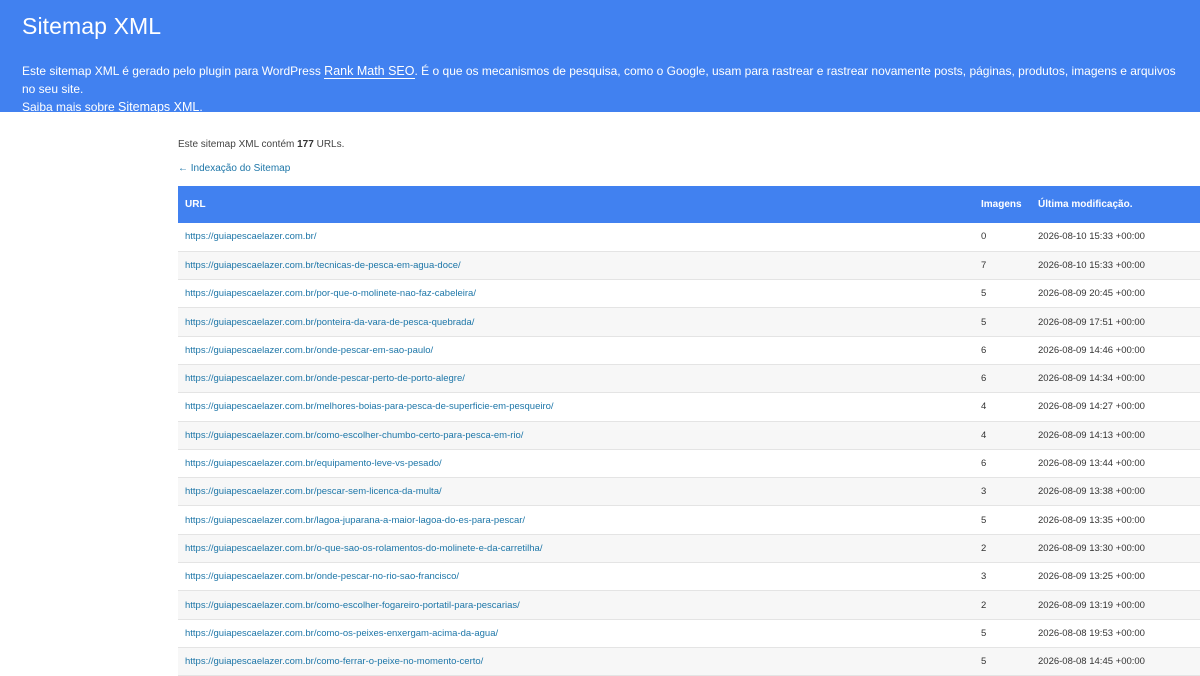 Image resolution: width=1200 pixels, height=676 pixels. I want to click on intro-suffix: URLs., so click(329, 144).